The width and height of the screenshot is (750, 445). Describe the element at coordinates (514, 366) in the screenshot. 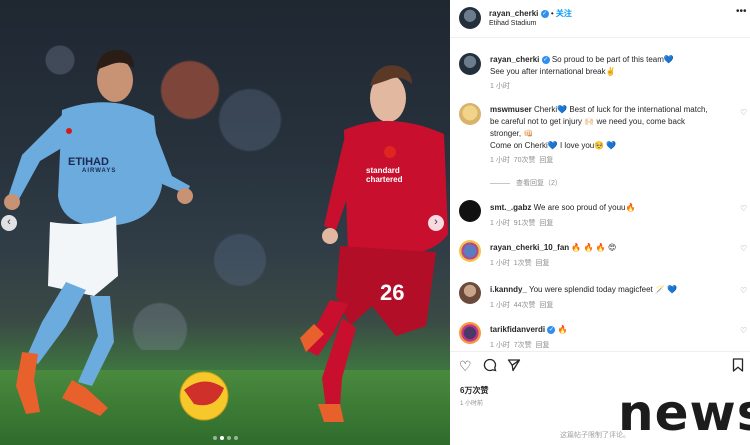

I see `share-send-icon` at that location.